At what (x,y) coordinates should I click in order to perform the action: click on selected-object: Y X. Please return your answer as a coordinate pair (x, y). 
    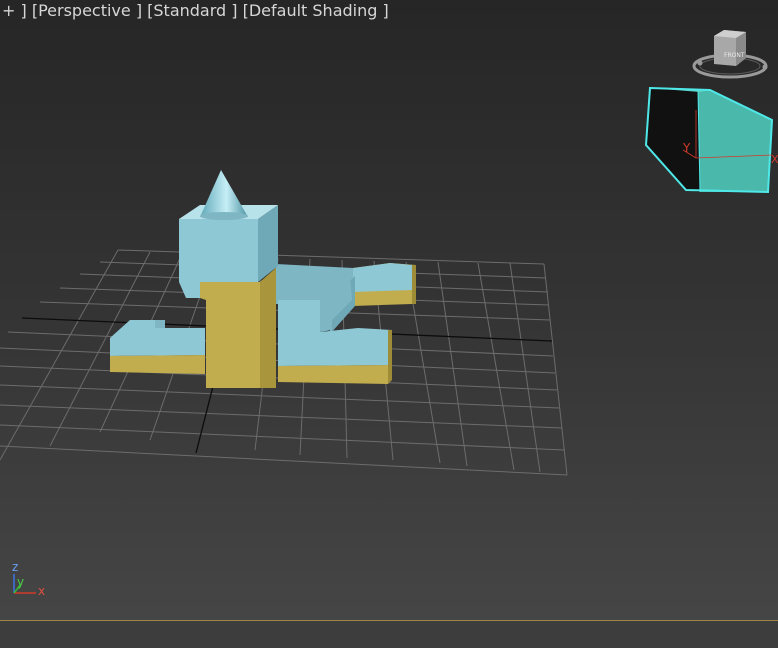
    Looking at the image, I should click on (711, 140).